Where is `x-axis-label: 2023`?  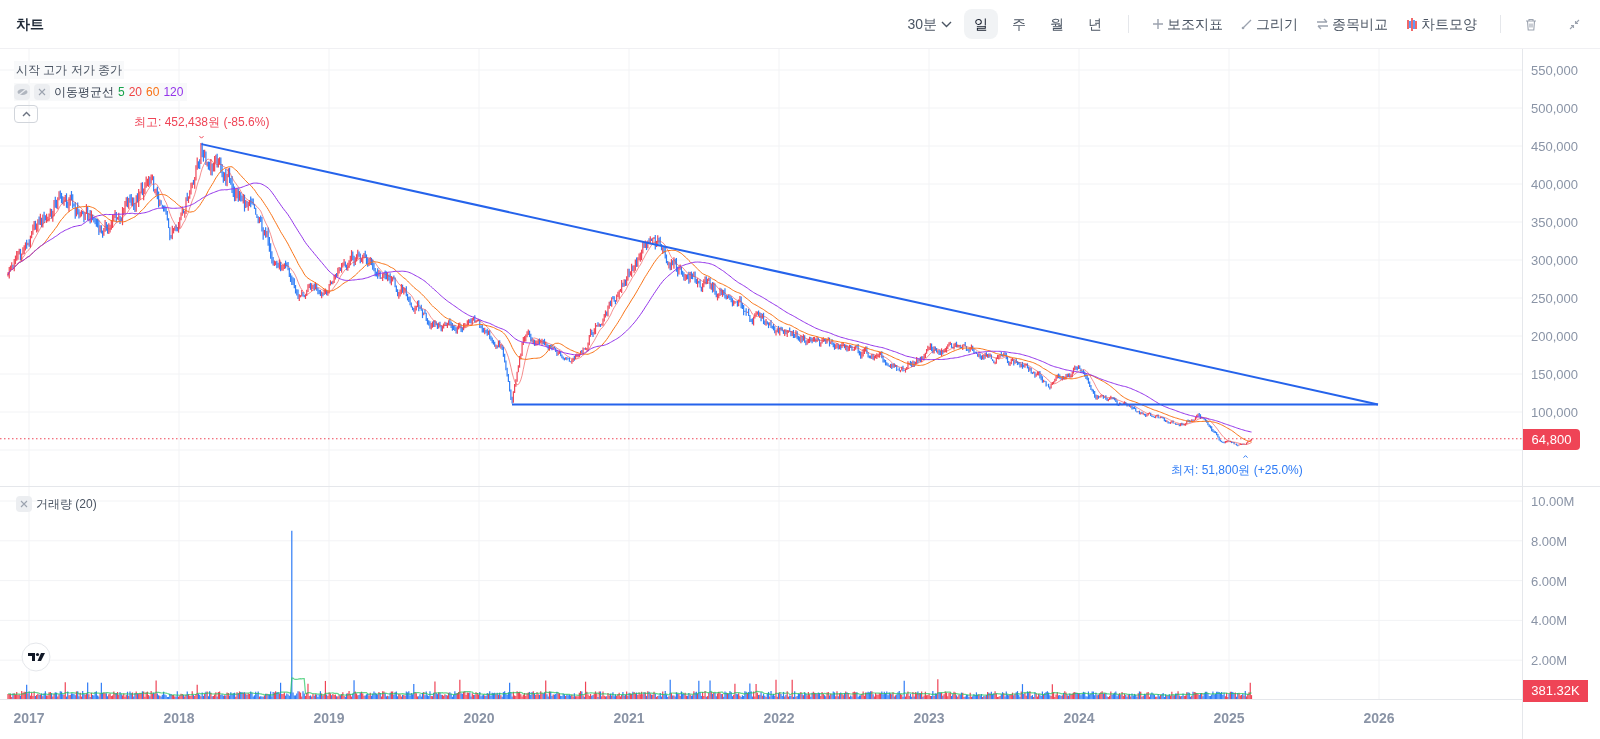 x-axis-label: 2023 is located at coordinates (929, 718).